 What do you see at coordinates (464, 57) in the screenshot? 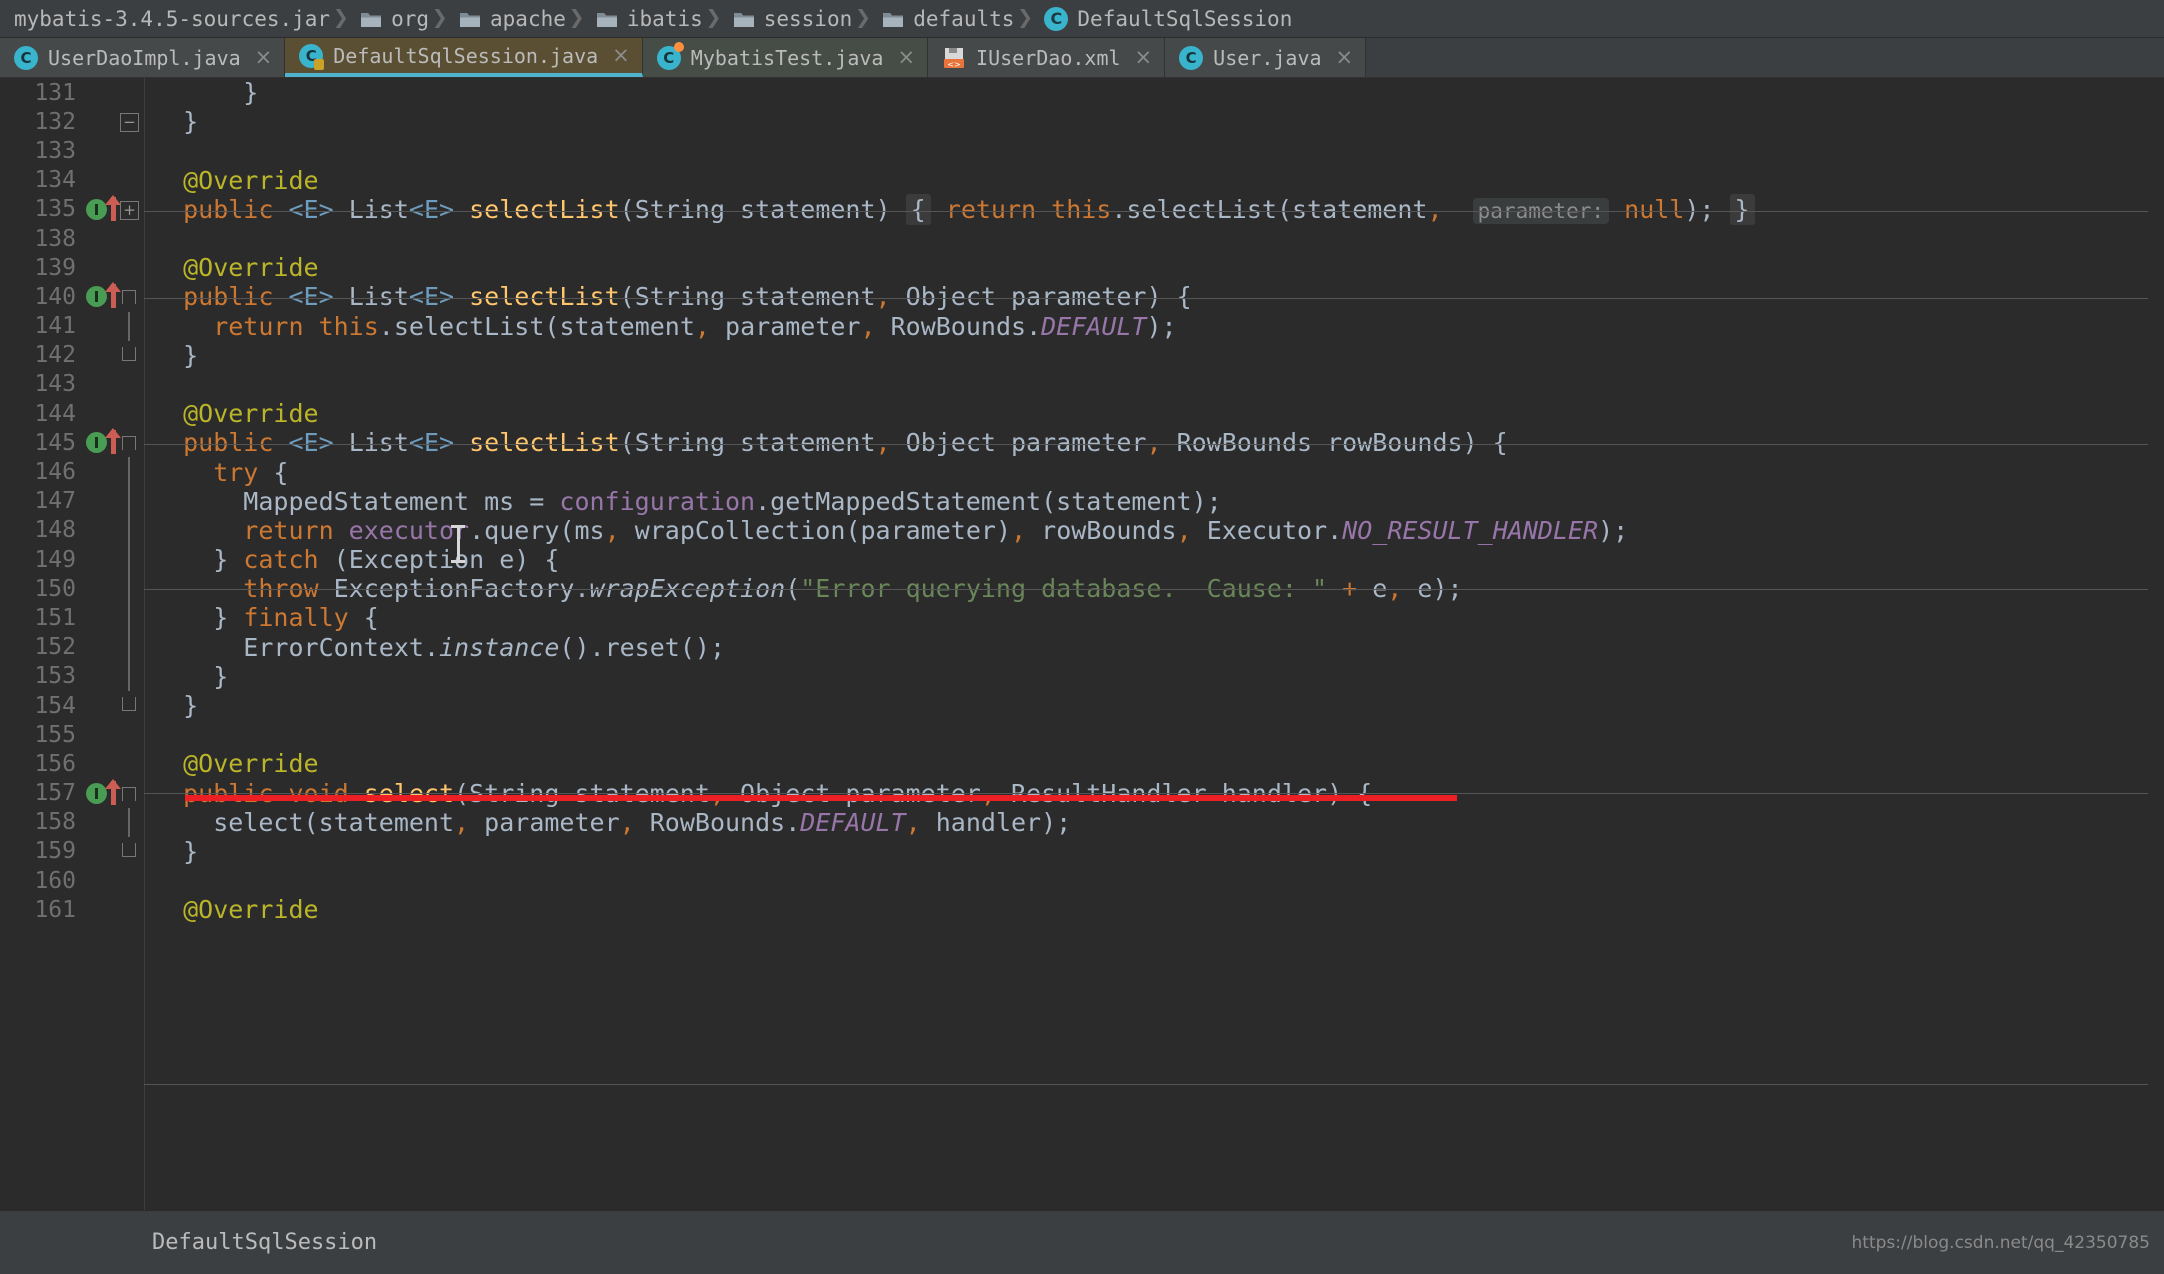
I see `tab-defaultsqlsession: C DefaultSqlSession.java ×` at bounding box center [464, 57].